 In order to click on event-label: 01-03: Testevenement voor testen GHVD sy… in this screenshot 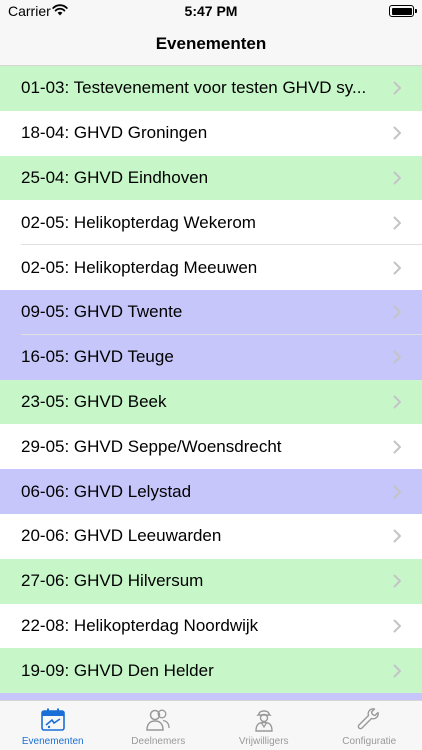, I will do `click(194, 88)`.